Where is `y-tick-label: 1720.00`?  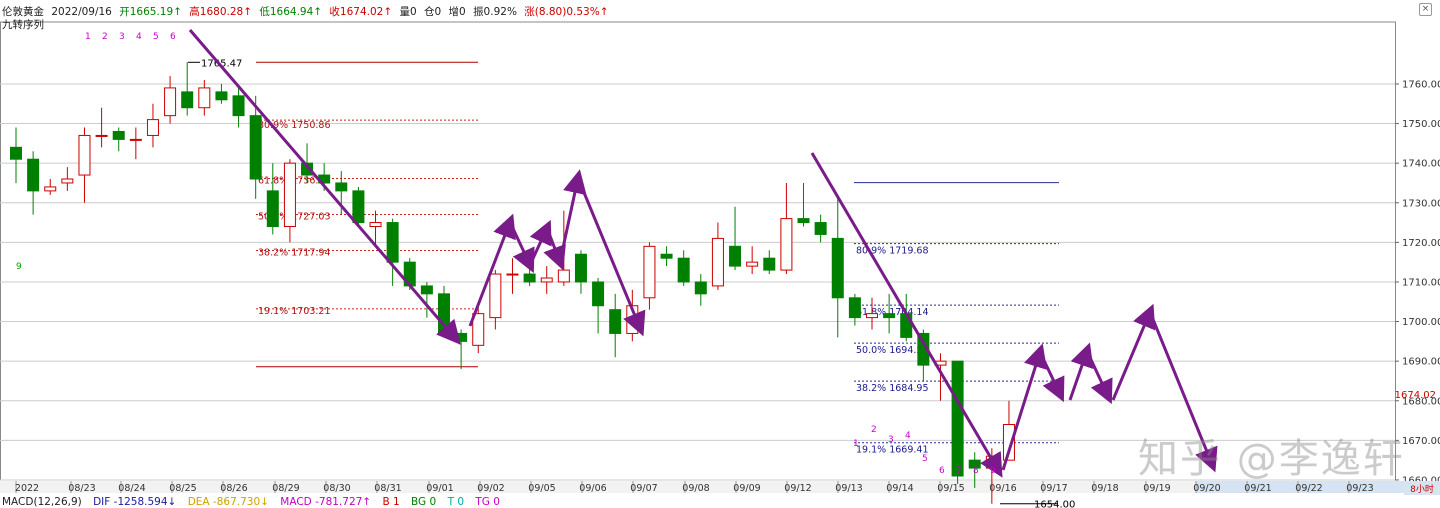 y-tick-label: 1720.00 is located at coordinates (1421, 243).